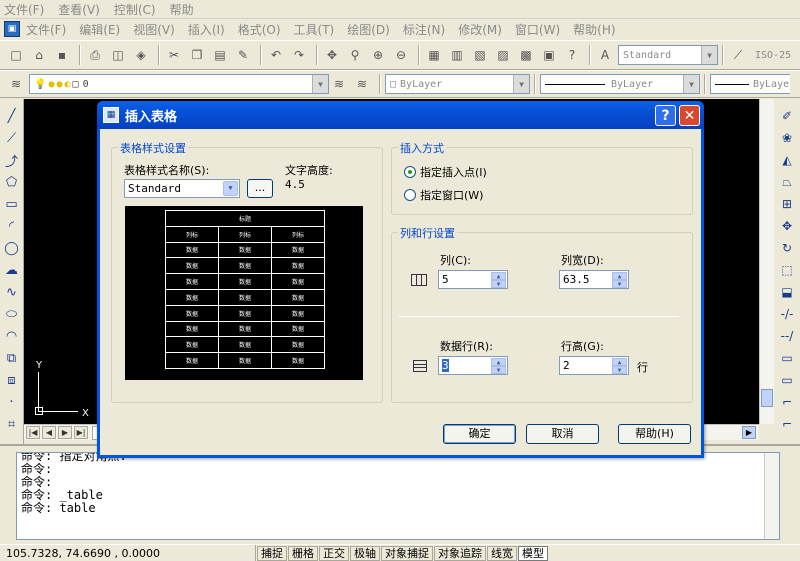 The image size is (800, 561). What do you see at coordinates (562, 434) in the screenshot?
I see `cancel-button: 取消` at bounding box center [562, 434].